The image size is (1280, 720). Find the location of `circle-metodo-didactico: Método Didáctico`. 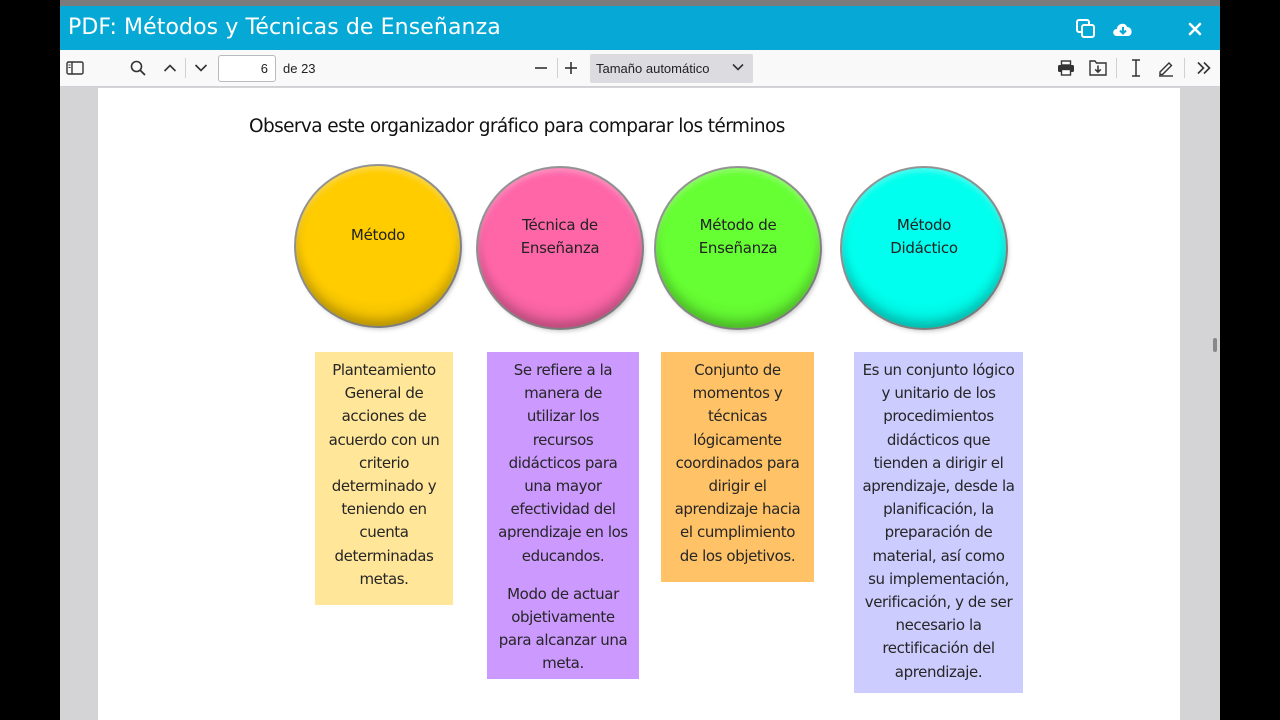

circle-metodo-didactico: Método Didáctico is located at coordinates (924, 248).